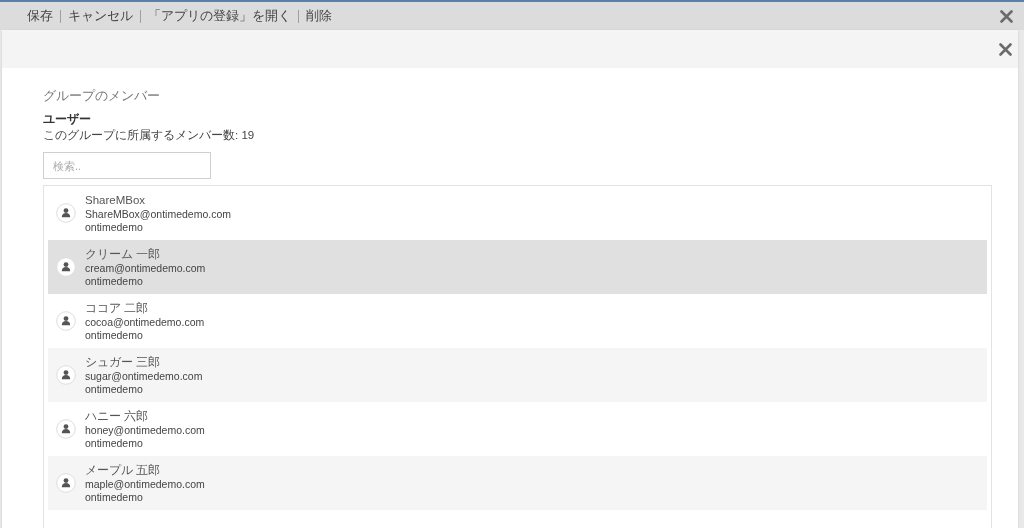 This screenshot has width=1024, height=528. Describe the element at coordinates (145, 430) in the screenshot. I see `member-email: honey@ontimedemo.com` at that location.